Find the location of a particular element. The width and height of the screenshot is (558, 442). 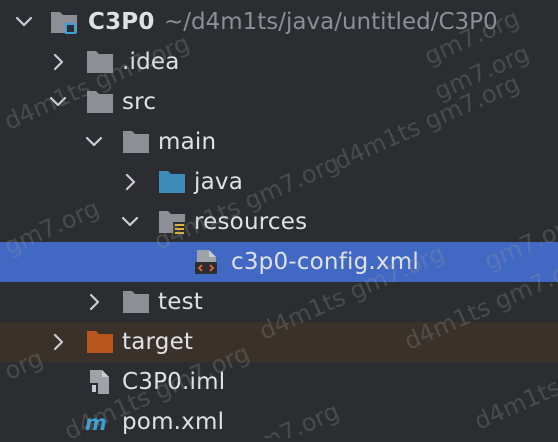

resources-folder-icon is located at coordinates (172, 222).